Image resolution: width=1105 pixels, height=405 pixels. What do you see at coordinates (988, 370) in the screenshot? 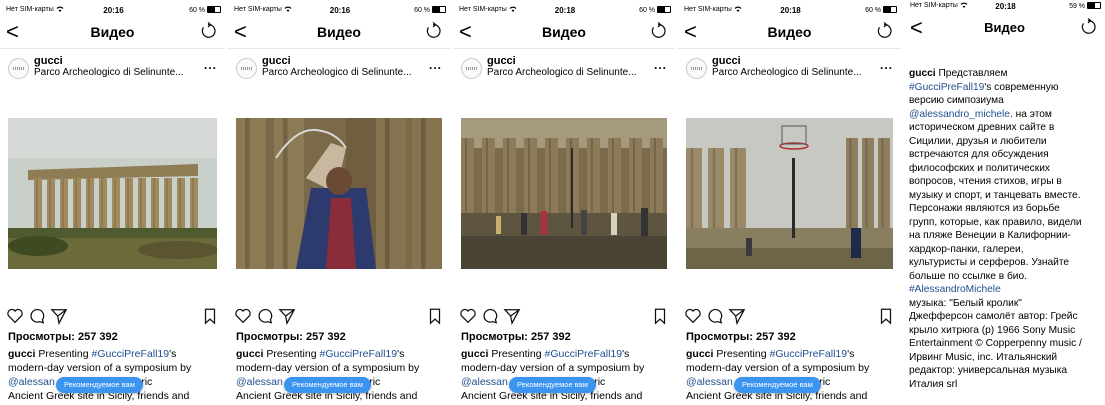
I see `caption-text: редактор: универсальная музыка` at bounding box center [988, 370].